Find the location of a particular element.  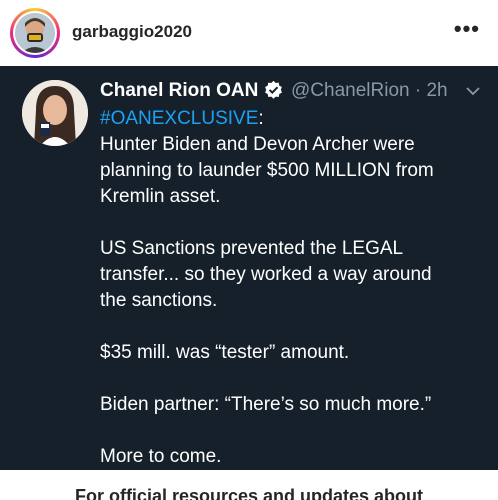

tweet-handle-time: @ChanelRion · 2h is located at coordinates (369, 90).